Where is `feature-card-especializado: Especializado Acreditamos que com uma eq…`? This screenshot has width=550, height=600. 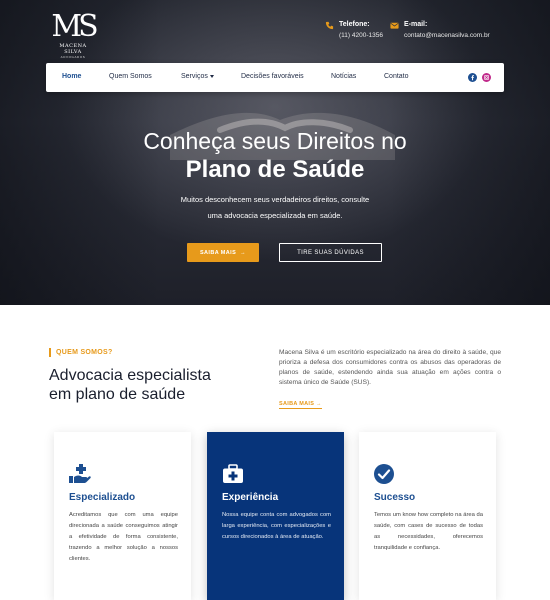
feature-card-especializado: Especializado Acreditamos que com uma eq… is located at coordinates (122, 516).